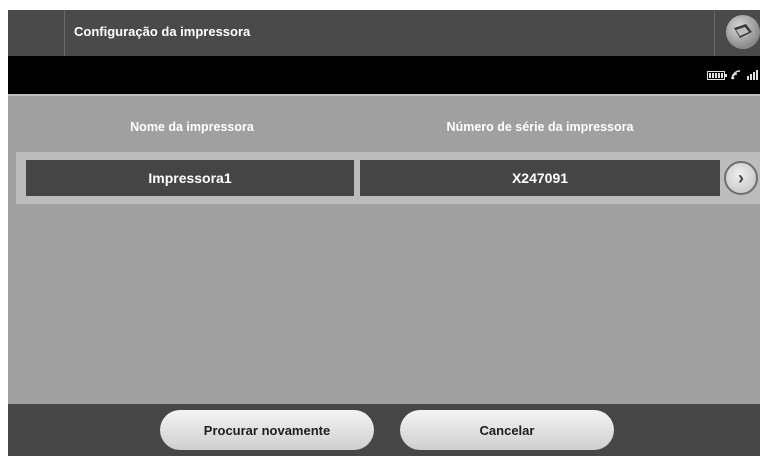  Describe the element at coordinates (384, 75) in the screenshot. I see `status-bar` at that location.